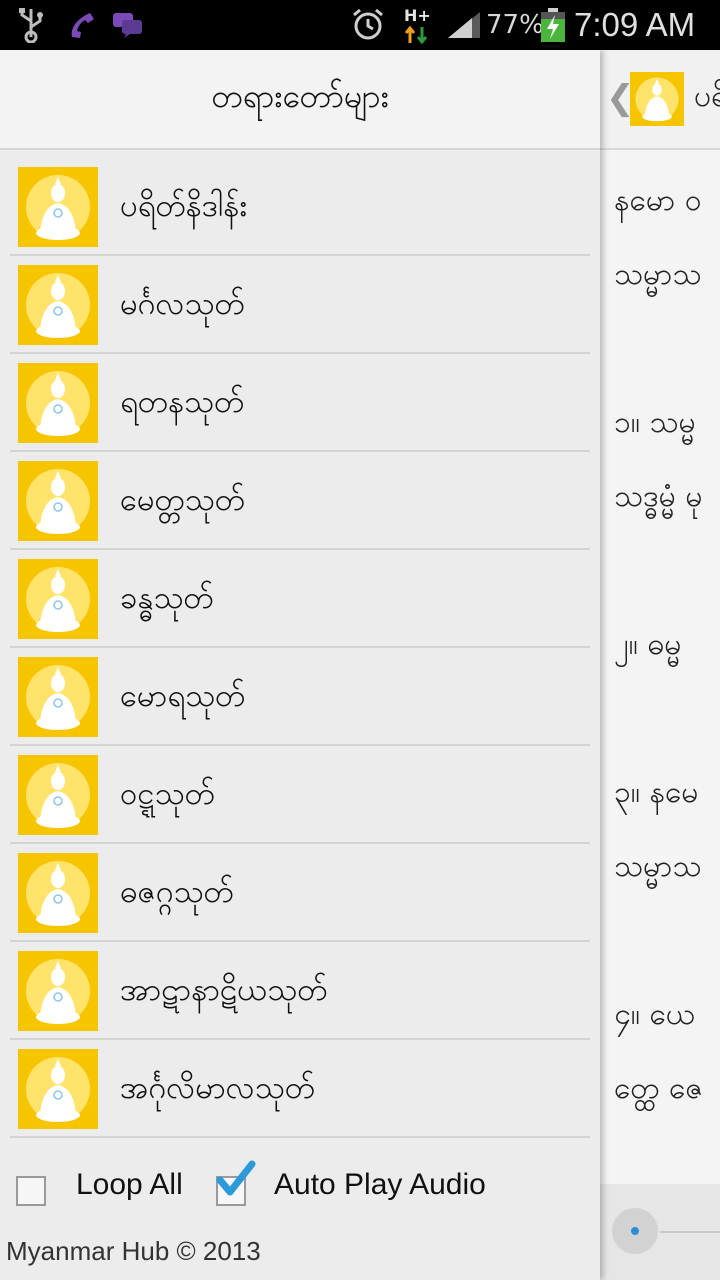 This screenshot has width=720, height=1280. What do you see at coordinates (184, 206) in the screenshot?
I see `list-item-label: ပရိတ်နိဒါန်း` at bounding box center [184, 206].